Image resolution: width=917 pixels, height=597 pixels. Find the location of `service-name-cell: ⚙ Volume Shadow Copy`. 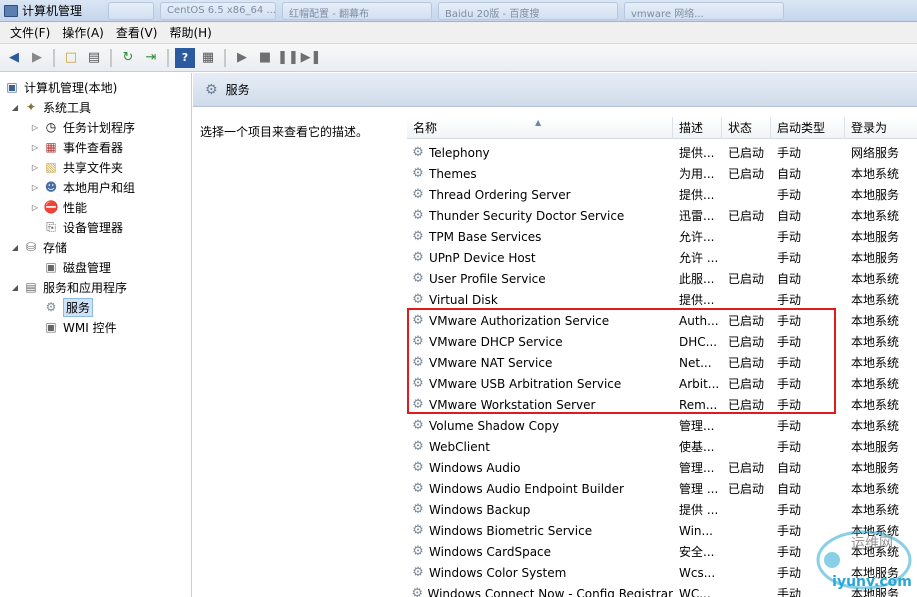

service-name-cell: ⚙ Volume Shadow Copy is located at coordinates (540, 426).